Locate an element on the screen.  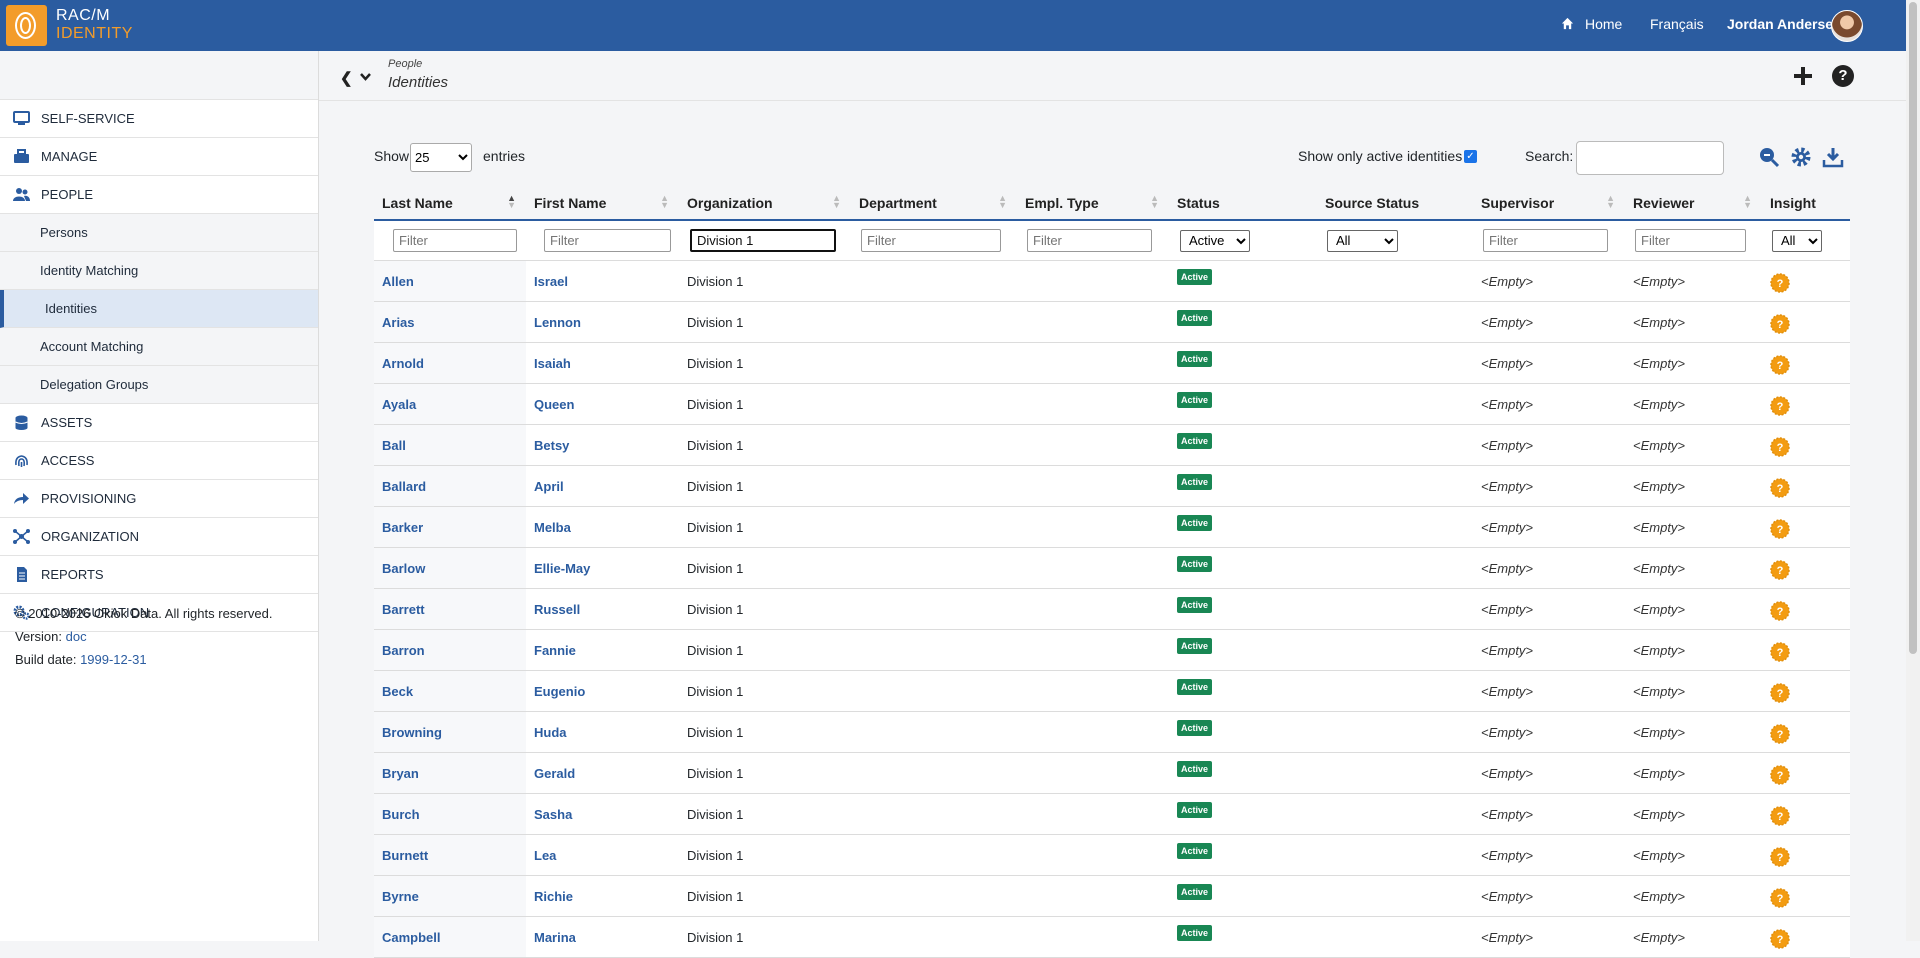
avatar is located at coordinates (1847, 26).